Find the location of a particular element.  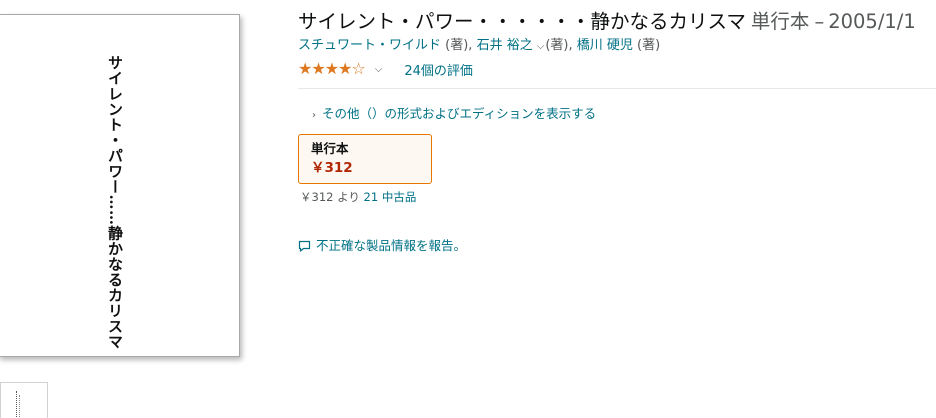

format-price: ￥312 is located at coordinates (332, 168).